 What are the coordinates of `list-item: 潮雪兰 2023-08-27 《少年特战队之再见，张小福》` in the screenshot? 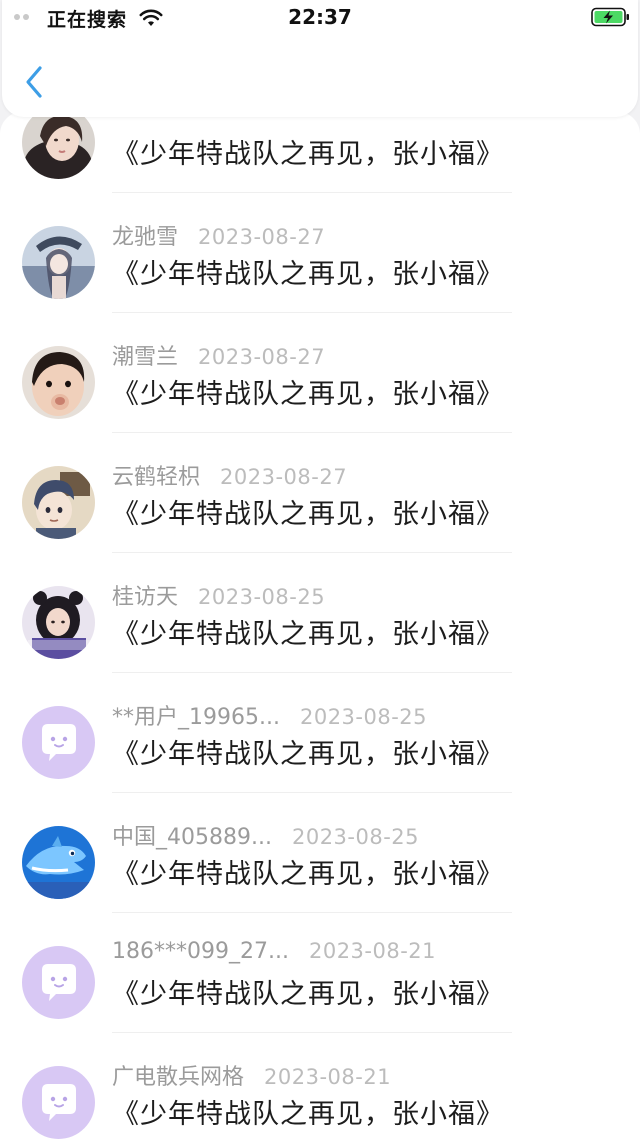 It's located at (320, 383).